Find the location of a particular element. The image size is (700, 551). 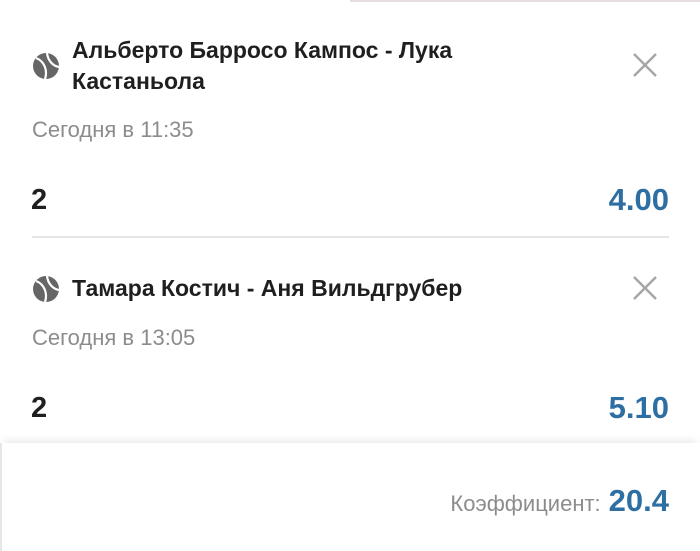

bet-odds: 4.00 is located at coordinates (639, 200).